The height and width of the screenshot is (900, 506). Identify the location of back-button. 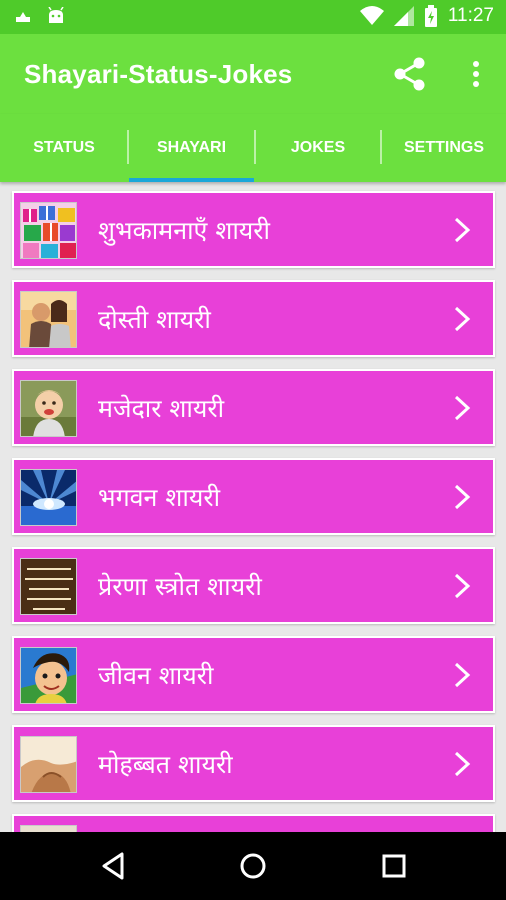
(114, 866).